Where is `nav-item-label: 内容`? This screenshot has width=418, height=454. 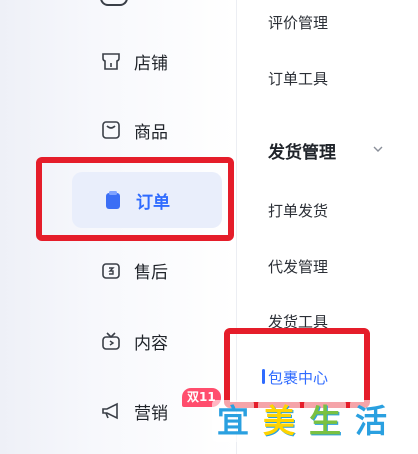 nav-item-label: 内容 is located at coordinates (151, 343).